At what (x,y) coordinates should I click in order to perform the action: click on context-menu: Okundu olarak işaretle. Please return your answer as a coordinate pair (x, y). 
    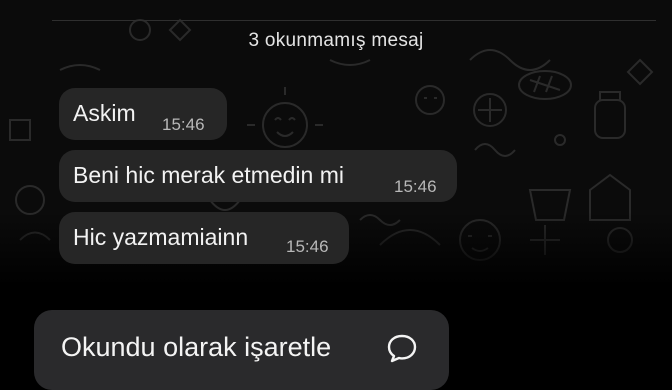
    Looking at the image, I should click on (241, 350).